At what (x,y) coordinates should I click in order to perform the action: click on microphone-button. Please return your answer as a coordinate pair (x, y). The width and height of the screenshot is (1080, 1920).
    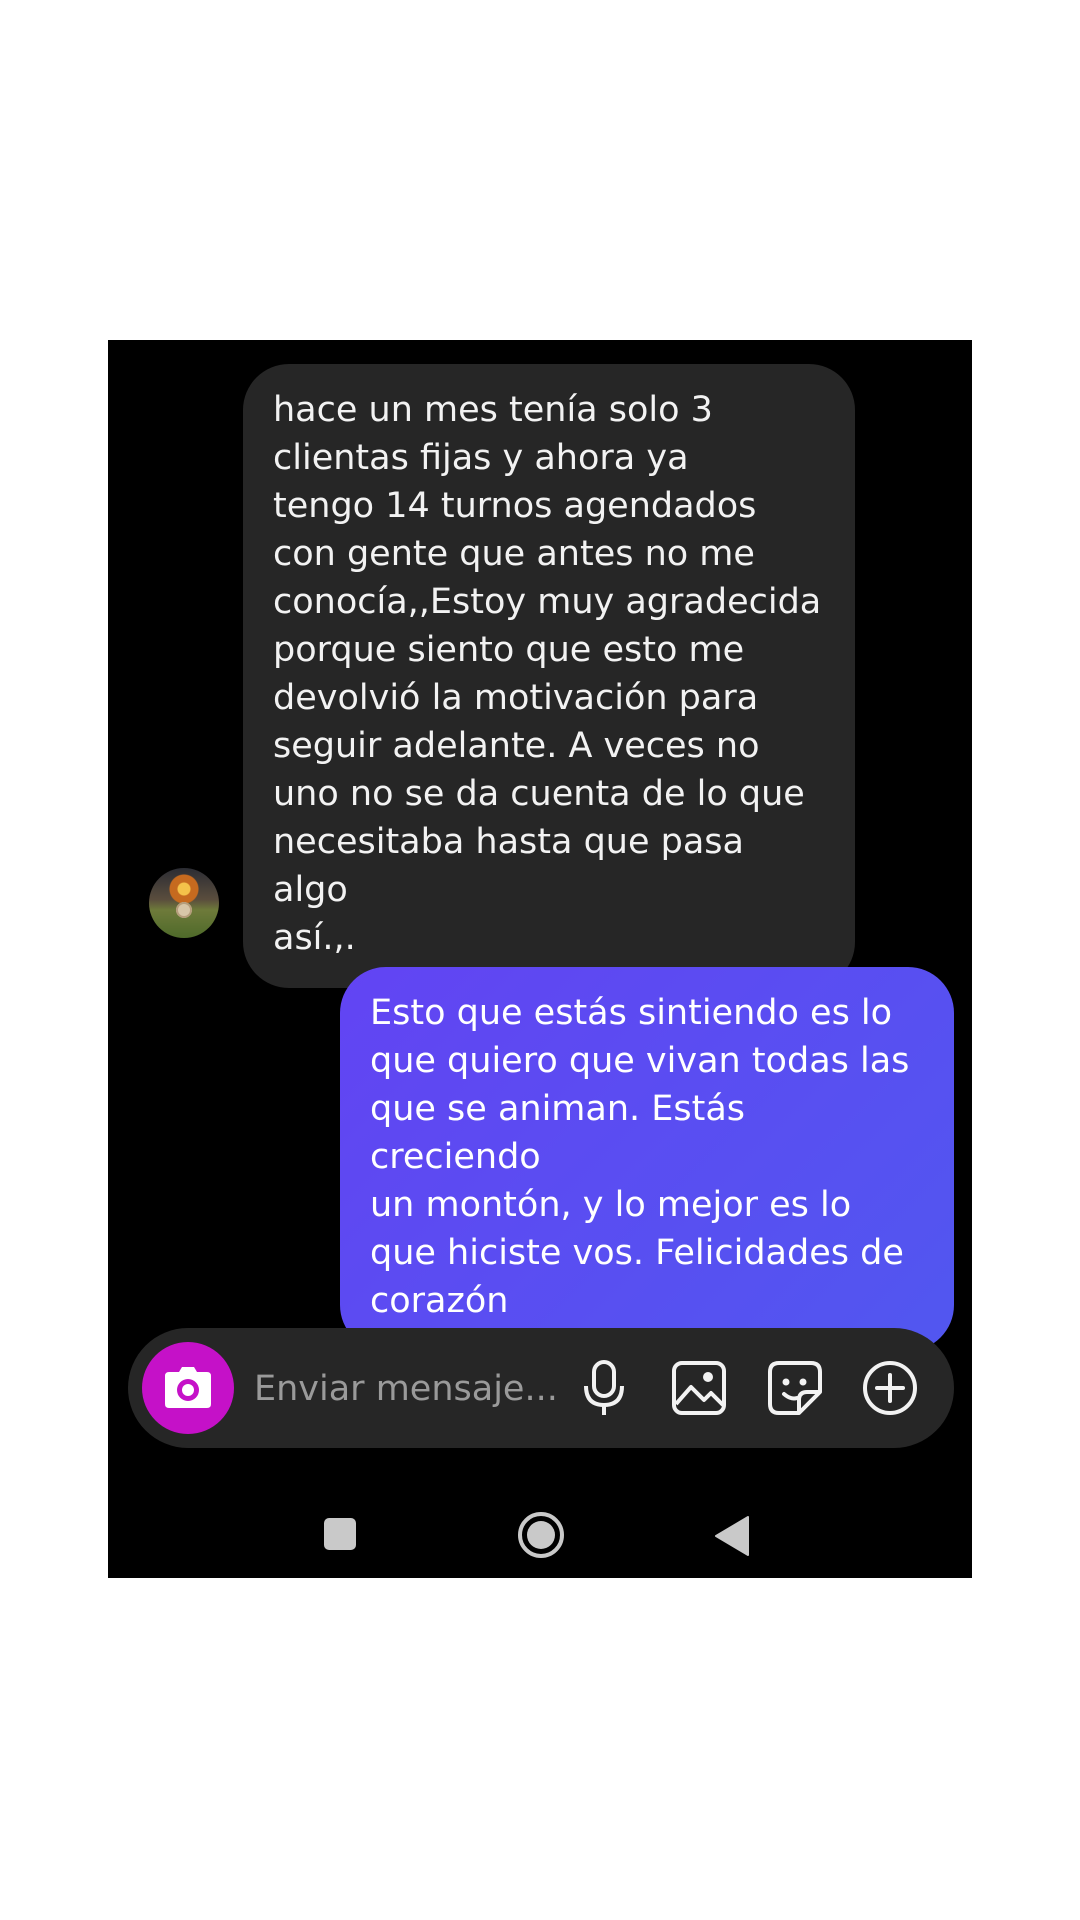
    Looking at the image, I should click on (604, 1388).